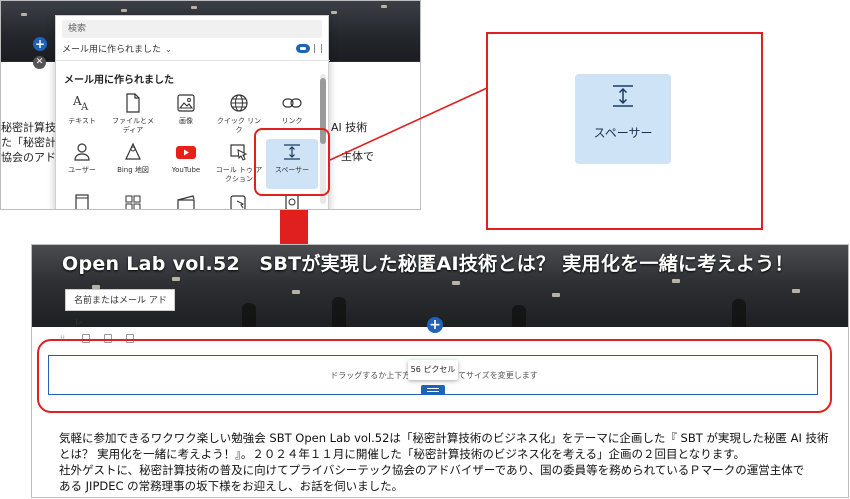  Describe the element at coordinates (28, 127) in the screenshot. I see `bg-text: 秘密計算技` at that location.